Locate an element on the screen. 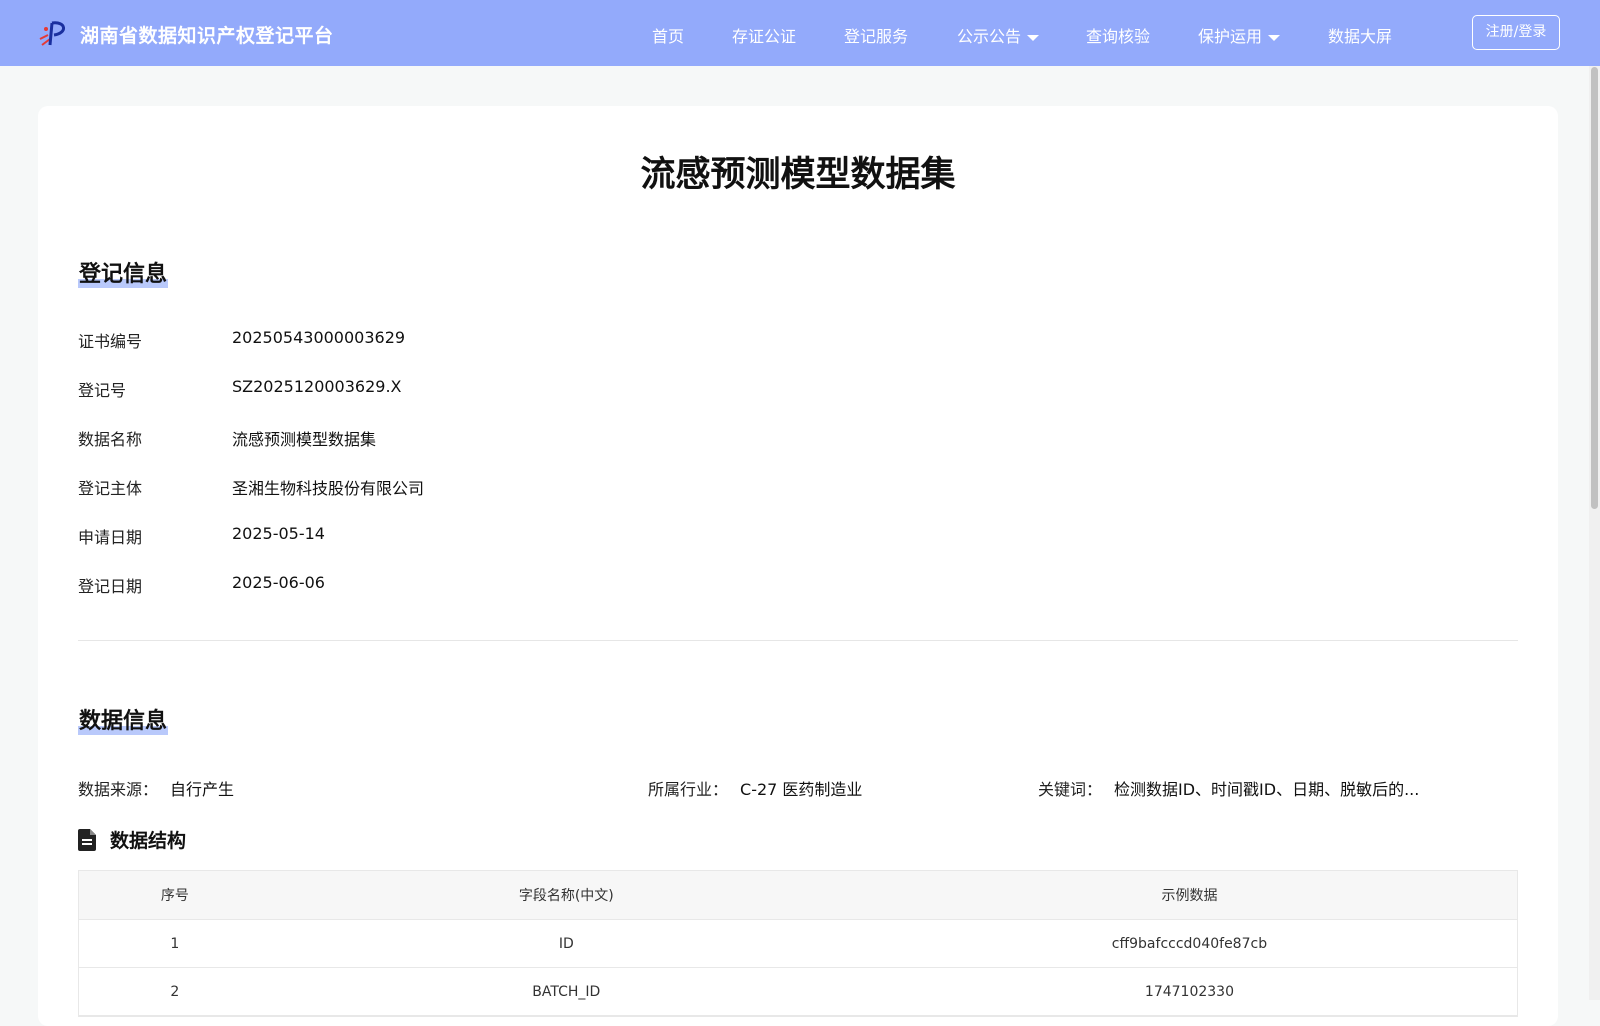  table-cell: 1 is located at coordinates (175, 943).